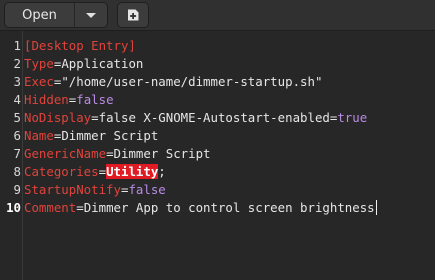 The width and height of the screenshot is (435, 280). What do you see at coordinates (17, 99) in the screenshot?
I see `line-number: 4` at bounding box center [17, 99].